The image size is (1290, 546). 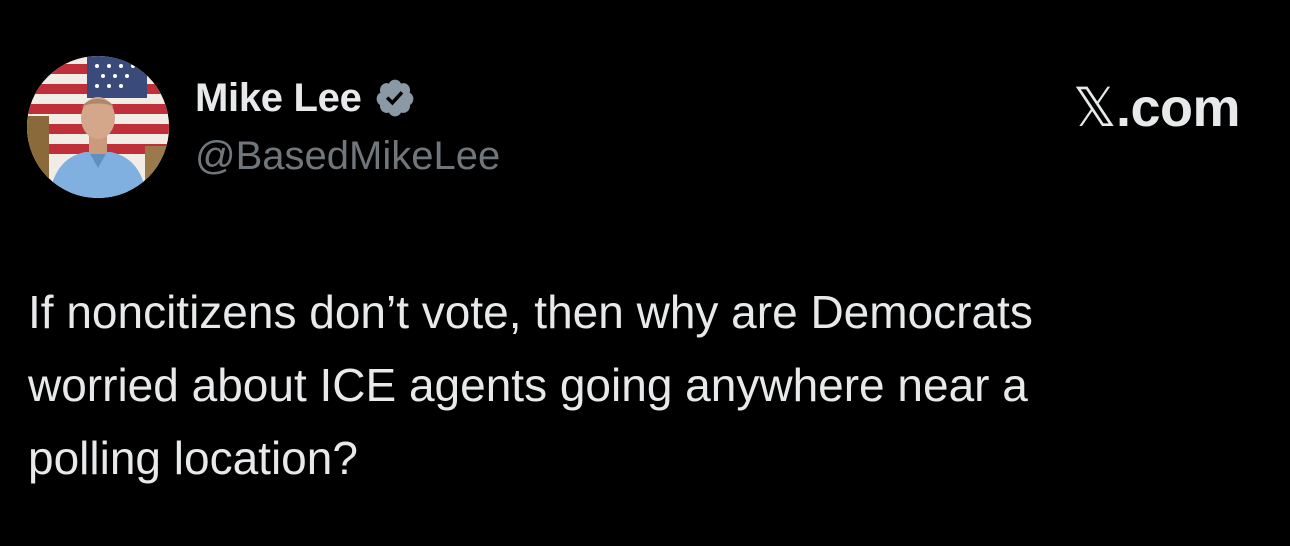 I want to click on site-logo: 𝕏.com, so click(x=1156, y=107).